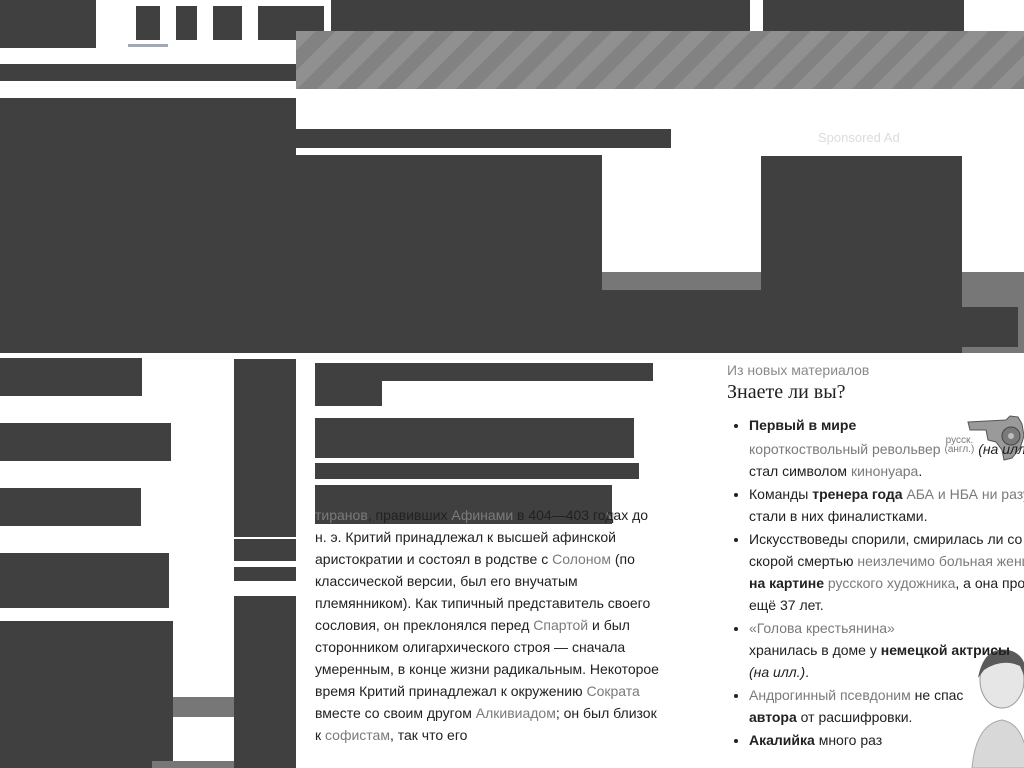 The image size is (1024, 768). What do you see at coordinates (786, 392) in the screenshot?
I see `dyk-title: Знаете ли вы?` at bounding box center [786, 392].